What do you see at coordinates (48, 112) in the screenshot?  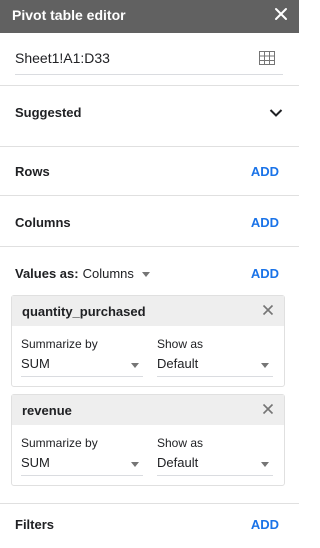 I see `suggested-label: Suggested` at bounding box center [48, 112].